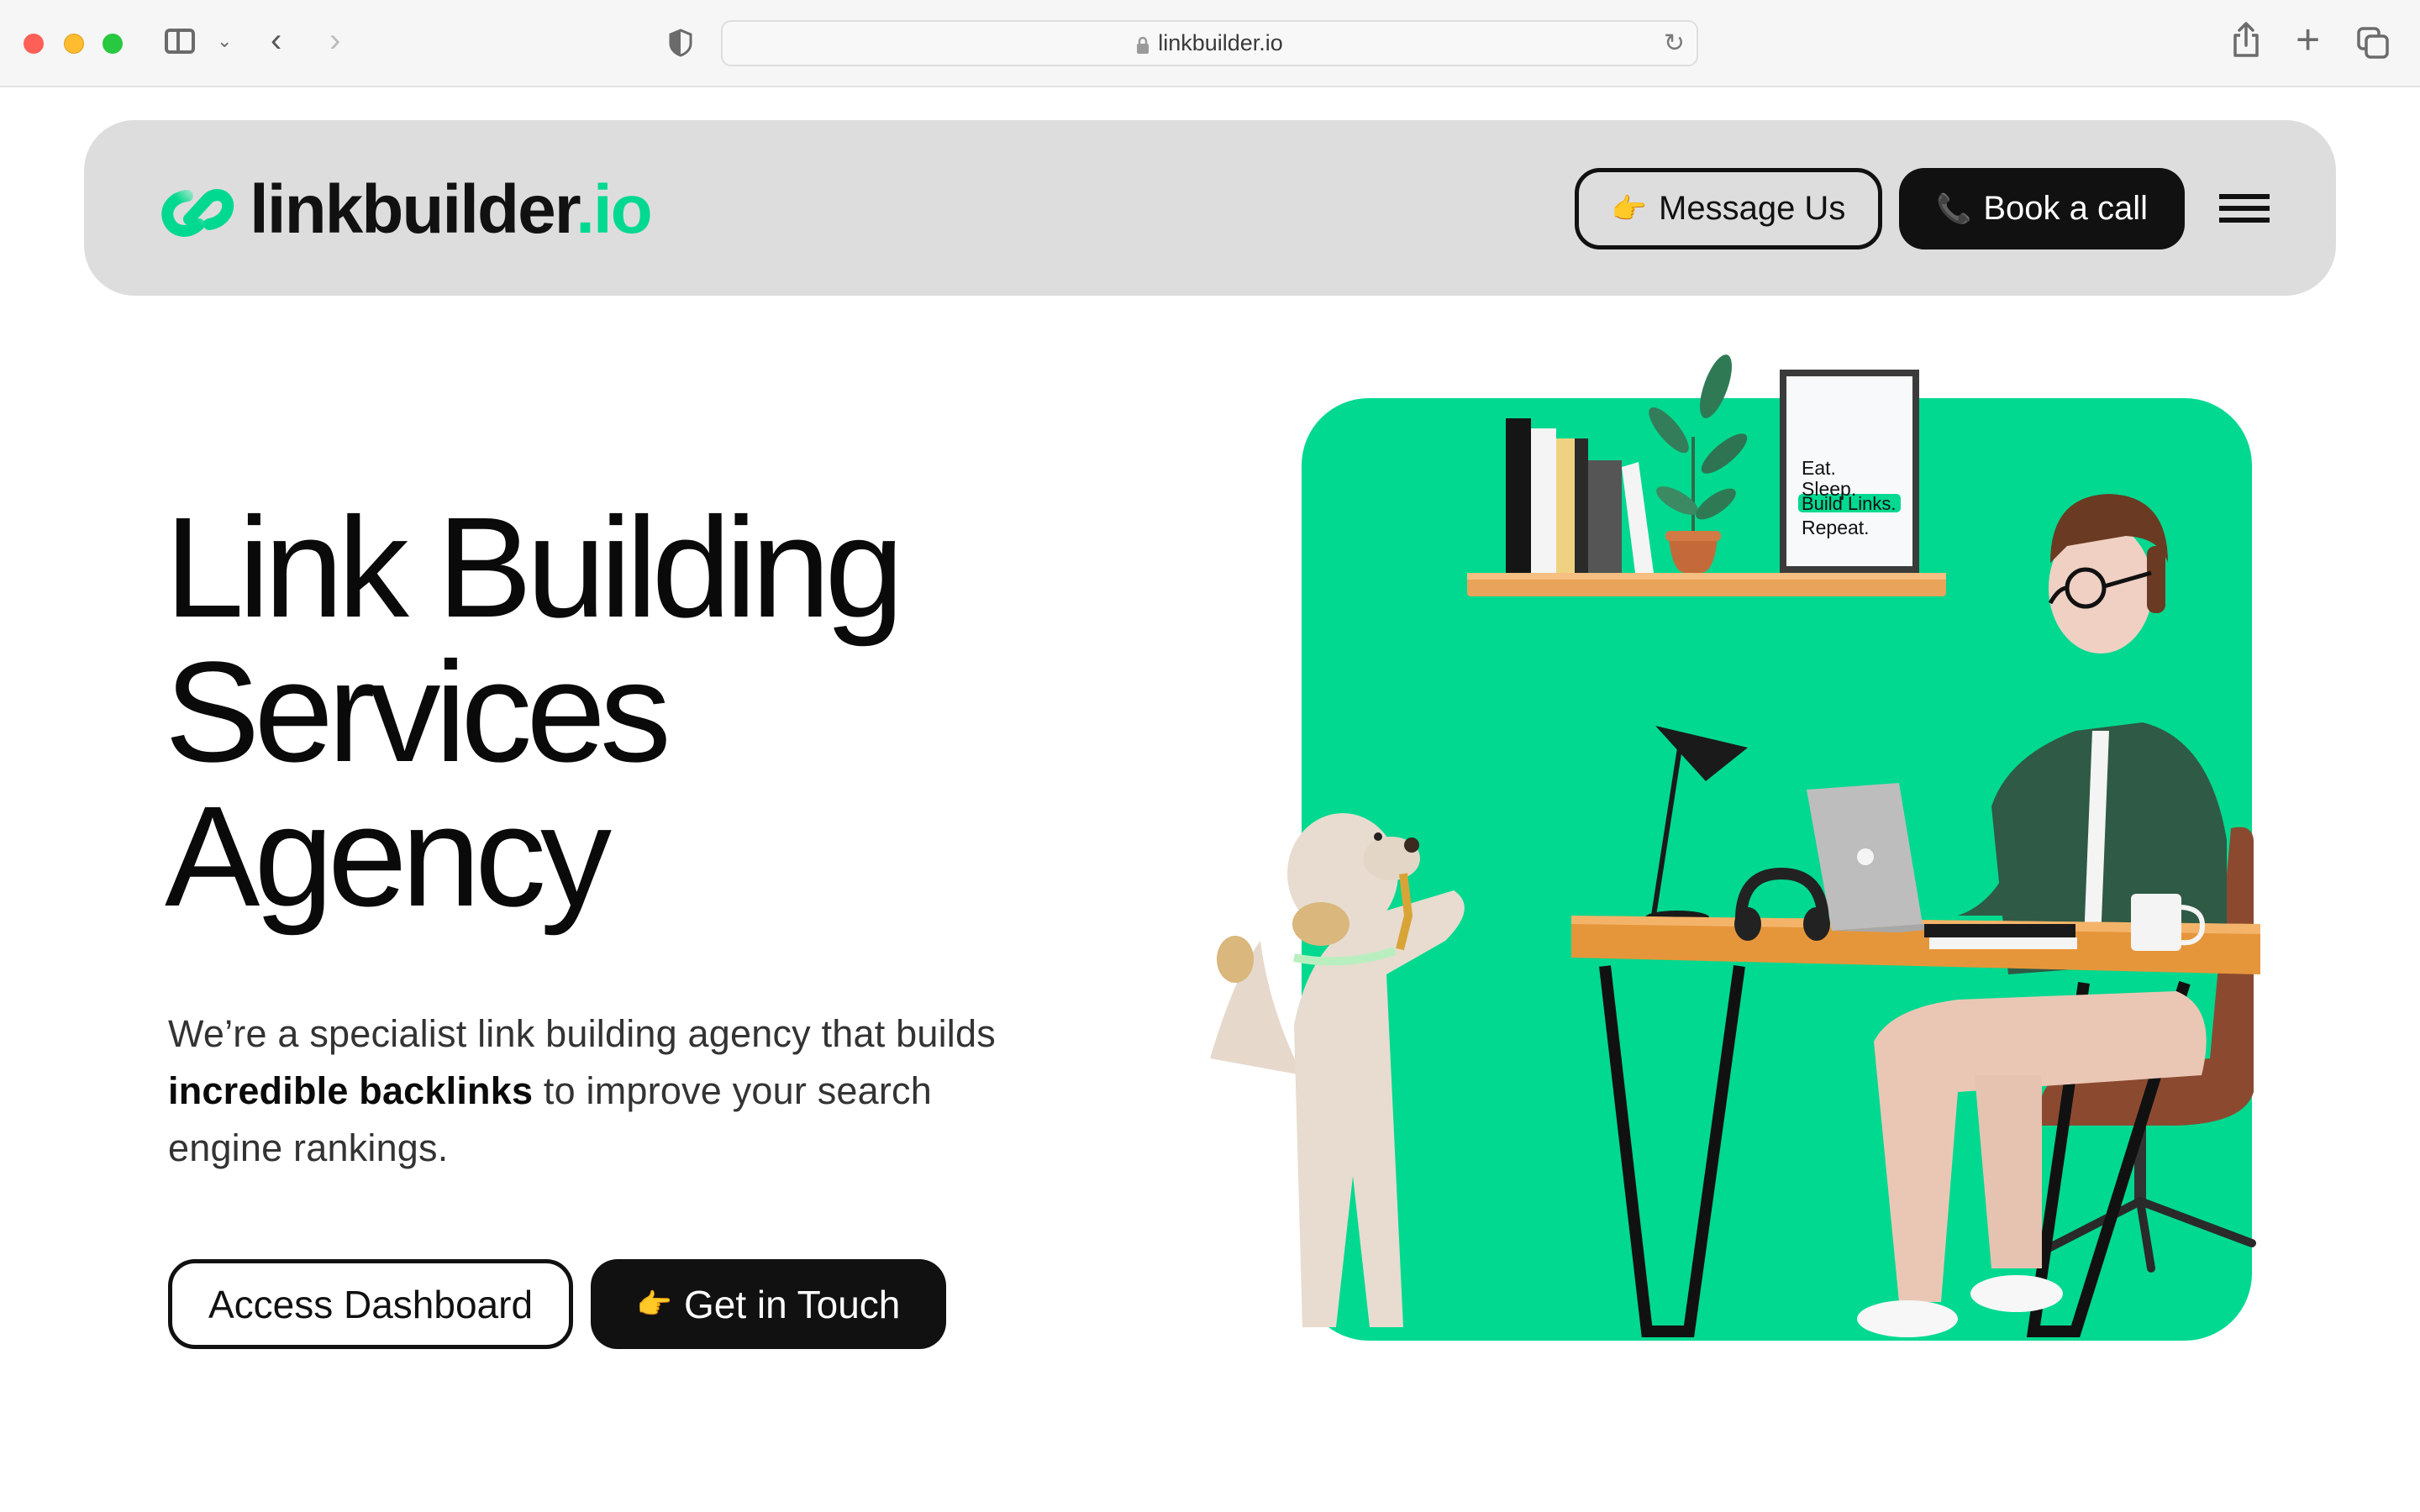 The width and height of the screenshot is (2420, 1512). Describe the element at coordinates (534, 568) in the screenshot. I see `hero-title-line: Link Building` at that location.